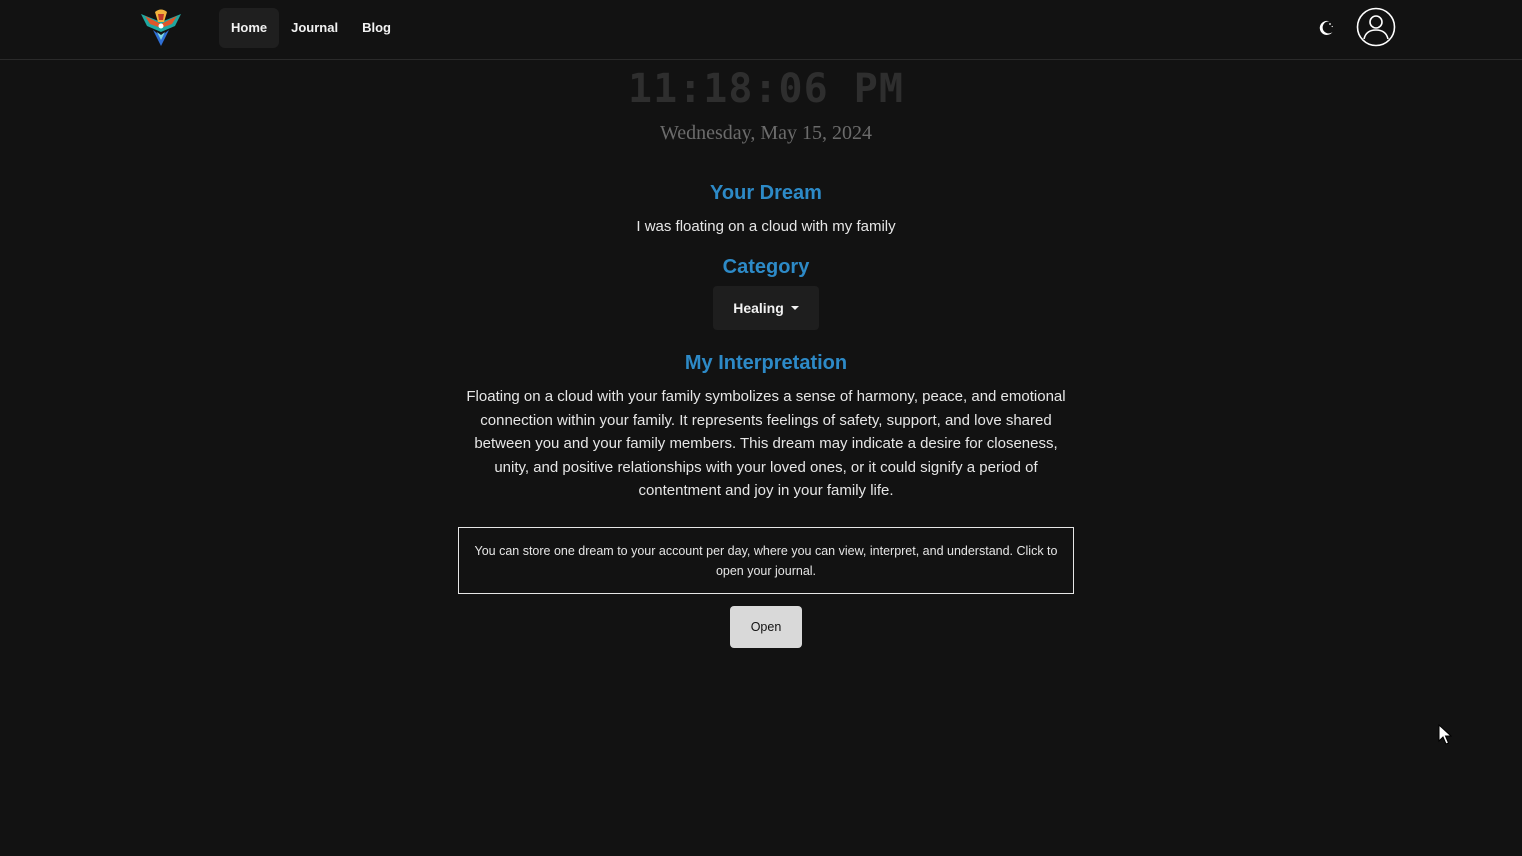 This screenshot has width=1522, height=856. I want to click on mouse-cursor-icon, so click(1445, 734).